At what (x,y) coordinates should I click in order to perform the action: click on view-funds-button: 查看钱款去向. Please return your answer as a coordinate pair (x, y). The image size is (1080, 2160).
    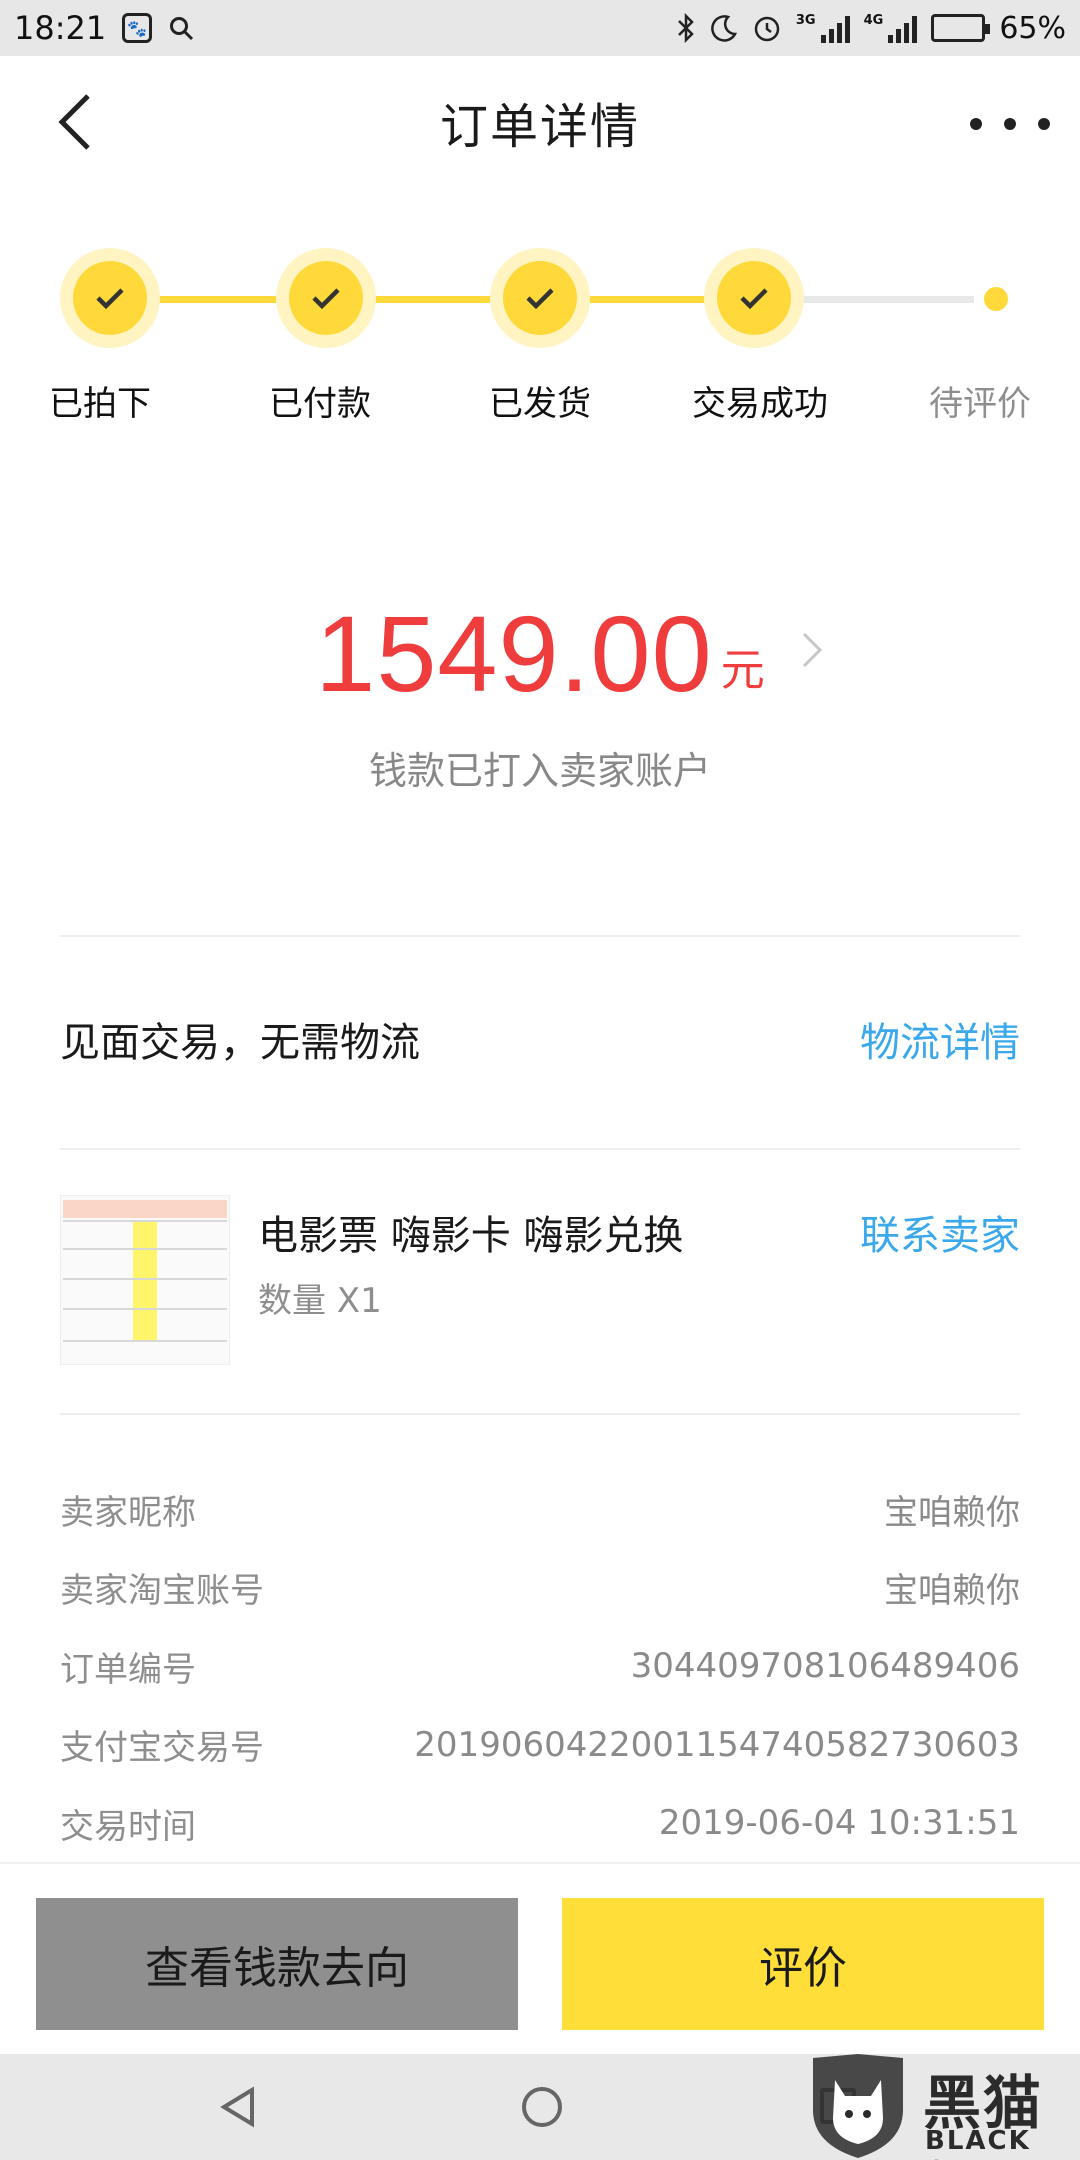
    Looking at the image, I should click on (277, 1964).